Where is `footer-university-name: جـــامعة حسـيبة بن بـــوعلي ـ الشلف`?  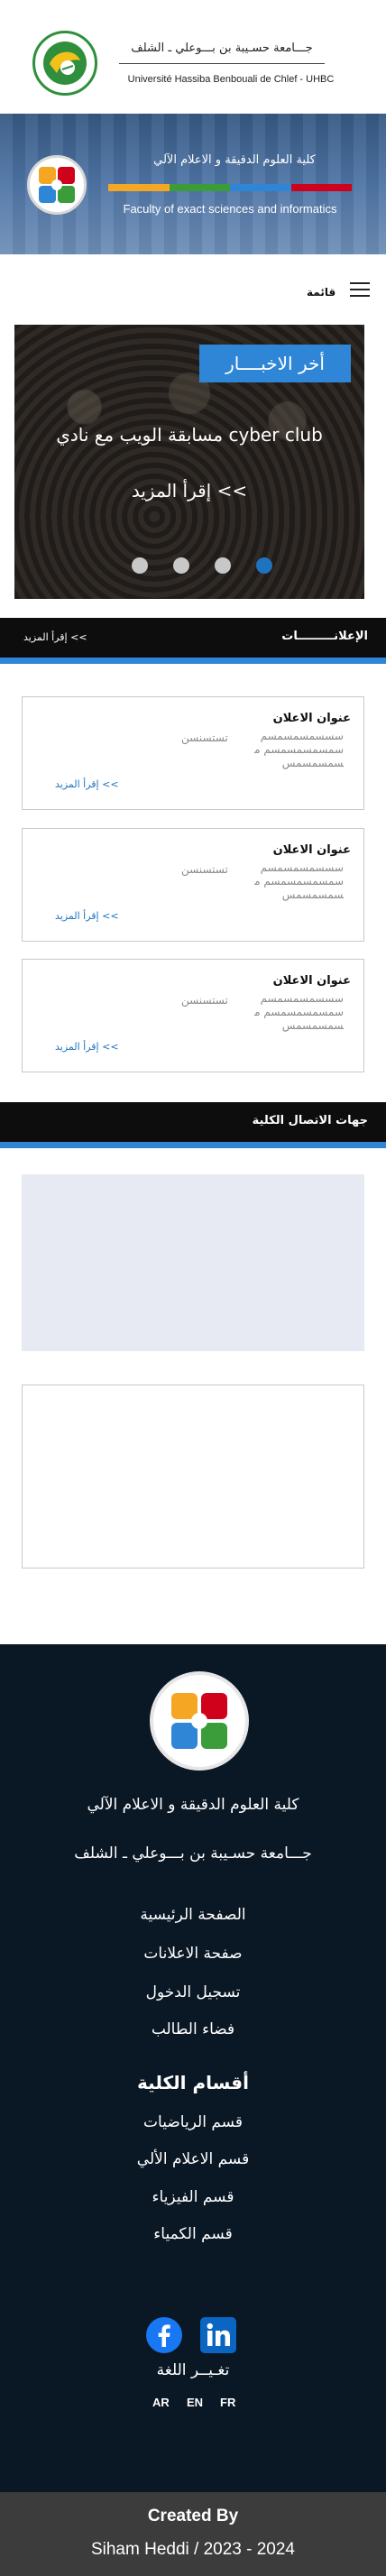 footer-university-name: جـــامعة حسـيبة بن بـــوعلي ـ الشلف is located at coordinates (193, 1854).